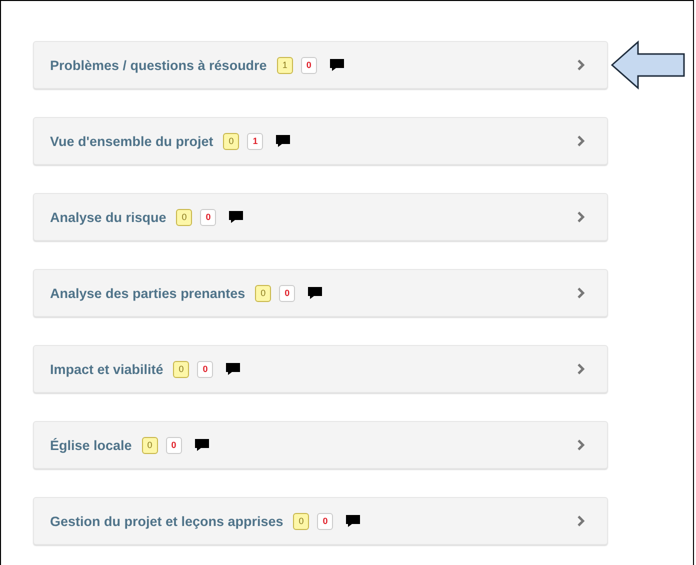  I want to click on section-row: Problèmes / questions à résoudre 1 0, so click(320, 65).